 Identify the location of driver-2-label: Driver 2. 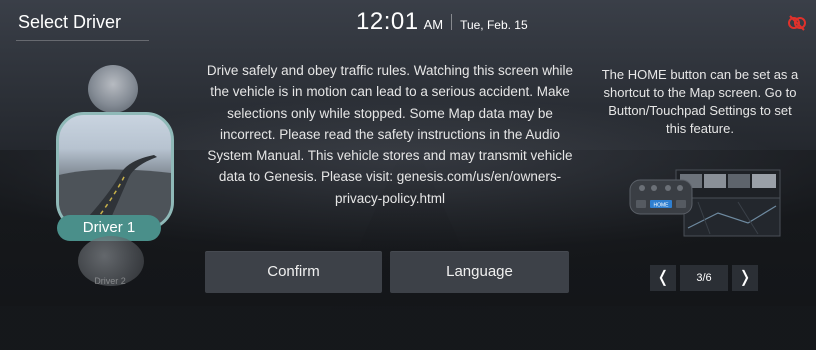
(110, 281).